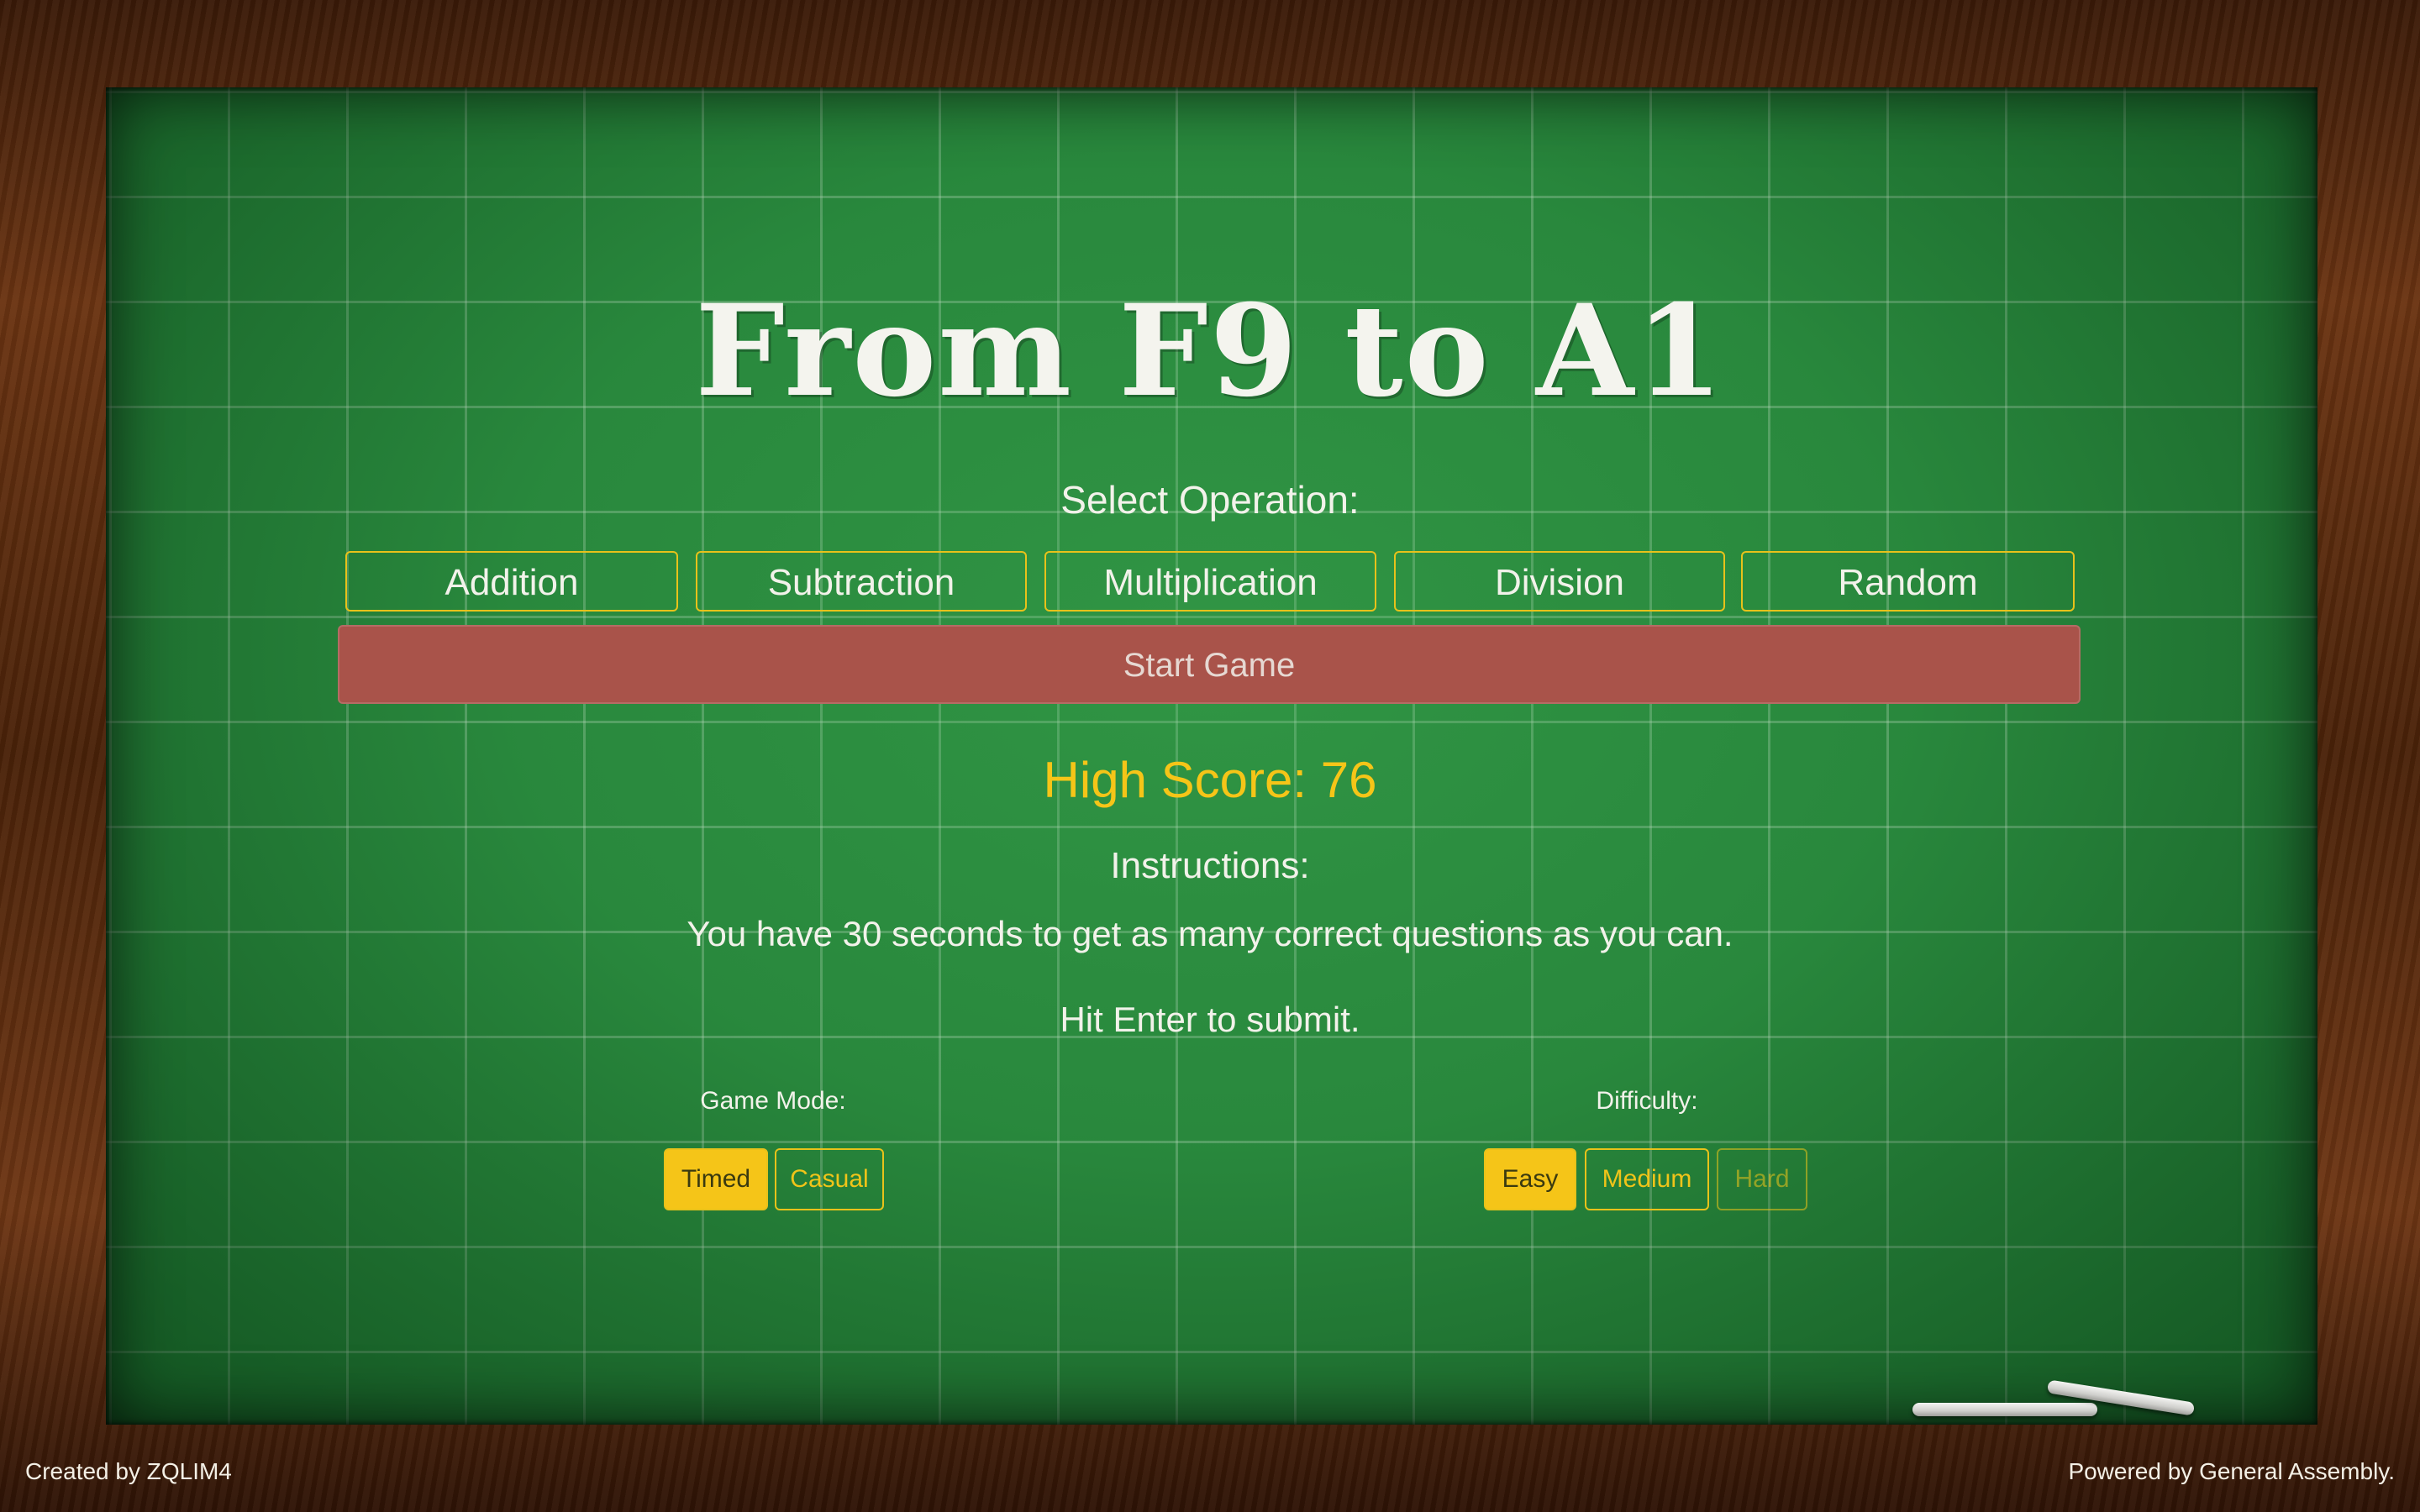  I want to click on casual-mode-button: Casual, so click(829, 1179).